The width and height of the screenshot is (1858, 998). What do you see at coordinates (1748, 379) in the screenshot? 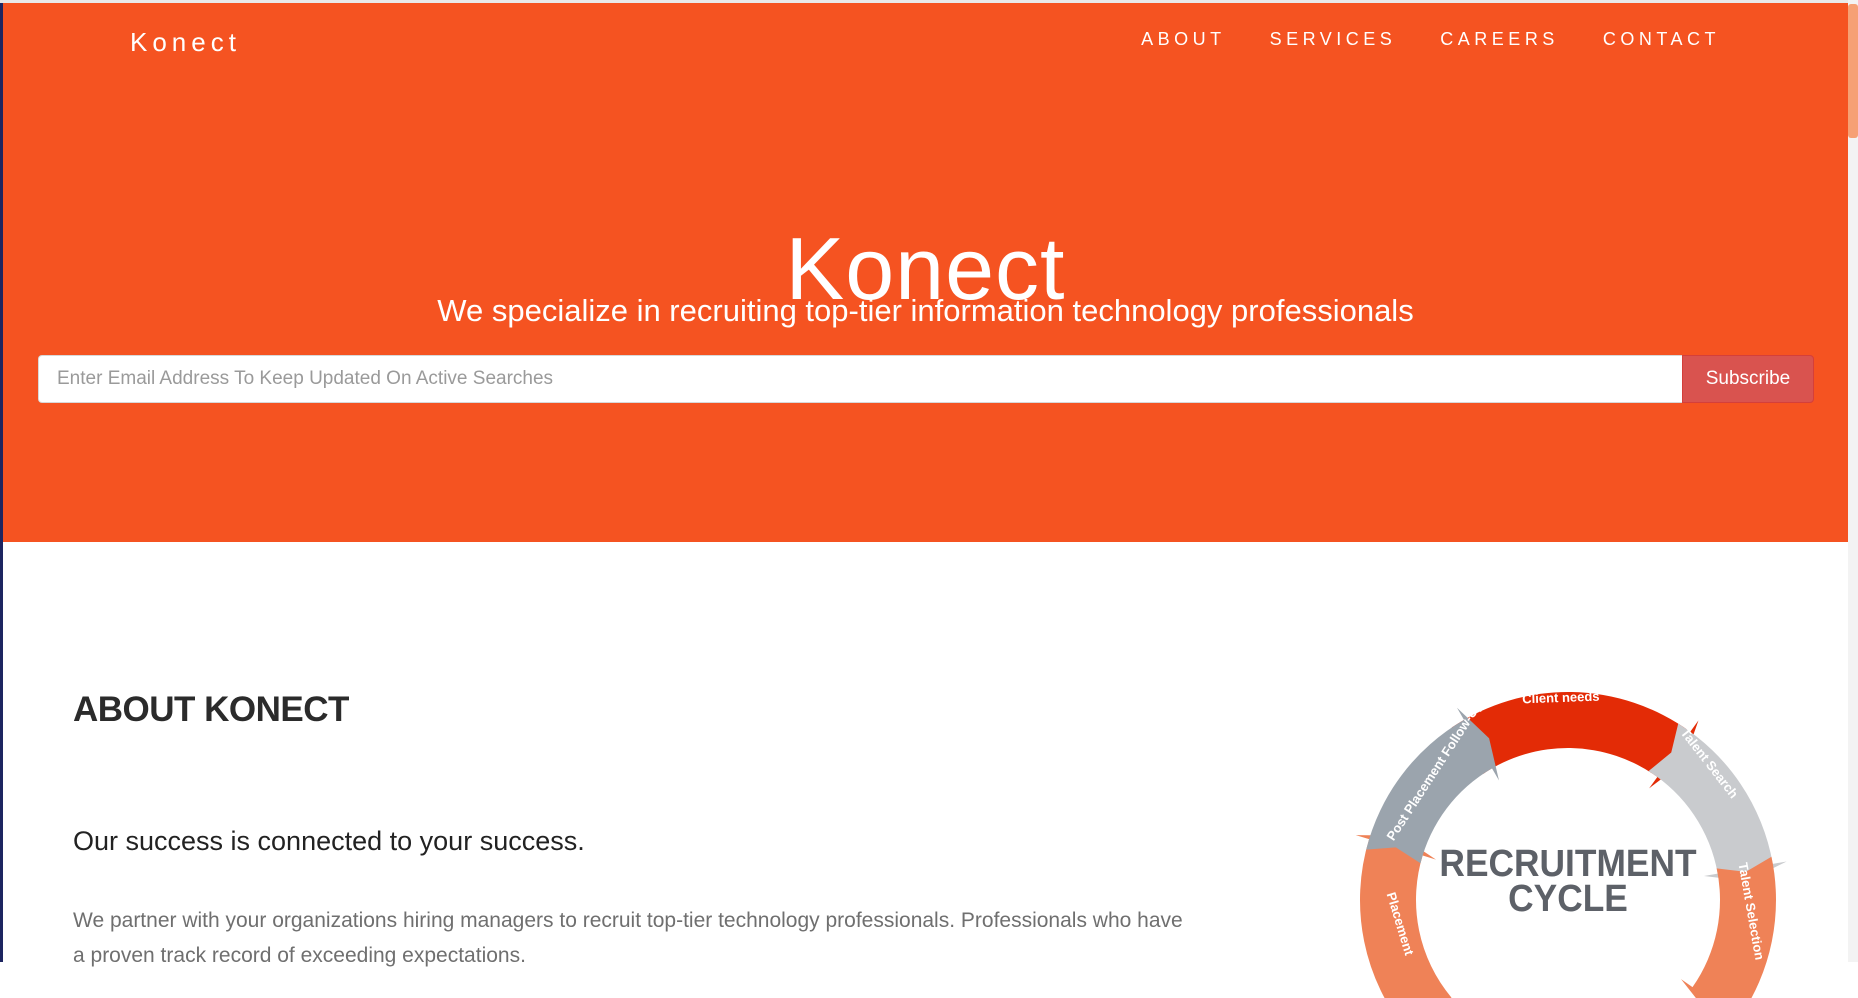
I see `subscribe-button: Subscribe` at bounding box center [1748, 379].